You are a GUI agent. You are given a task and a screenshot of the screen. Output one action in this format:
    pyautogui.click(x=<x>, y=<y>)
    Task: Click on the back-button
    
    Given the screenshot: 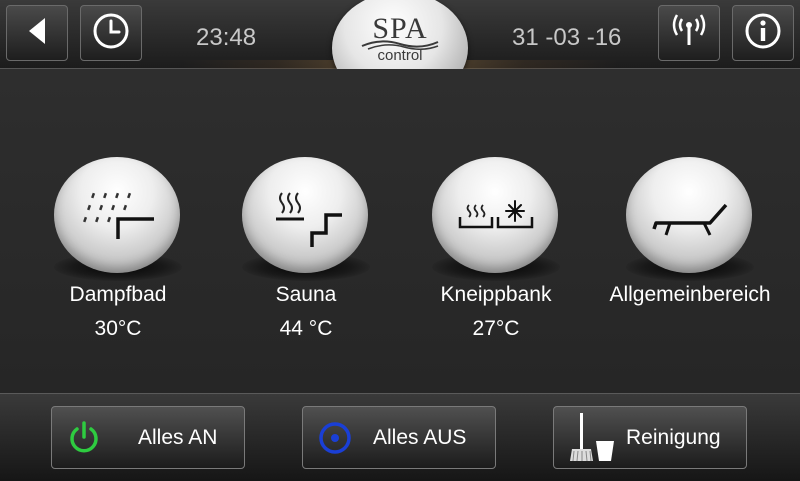 What is the action you would take?
    pyautogui.click(x=37, y=33)
    